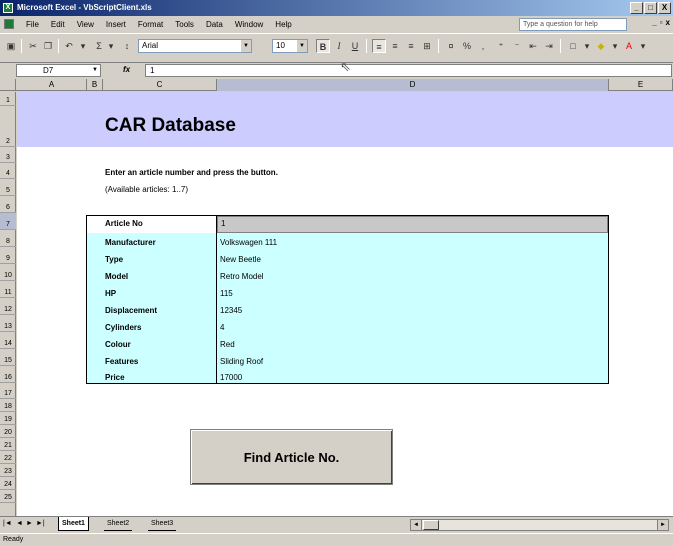 Image resolution: width=673 pixels, height=546 pixels. I want to click on tab-sheet3: Sheet3, so click(162, 524).